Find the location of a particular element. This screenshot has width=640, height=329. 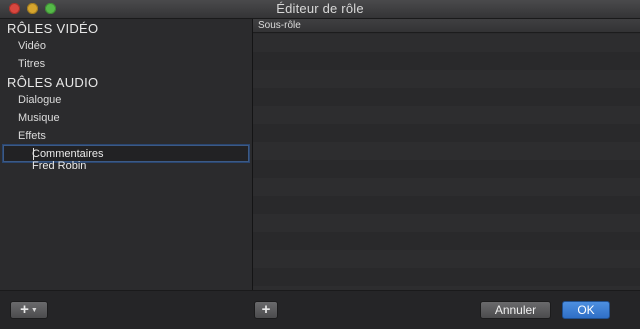

text-caret is located at coordinates (33, 154).